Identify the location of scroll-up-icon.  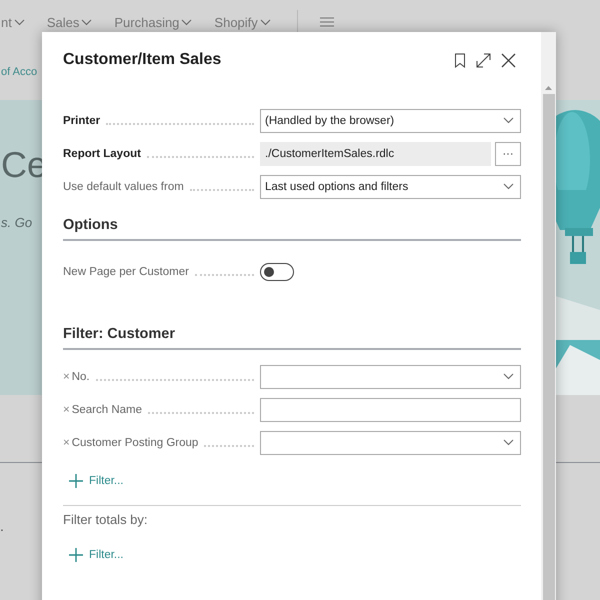
(548, 88).